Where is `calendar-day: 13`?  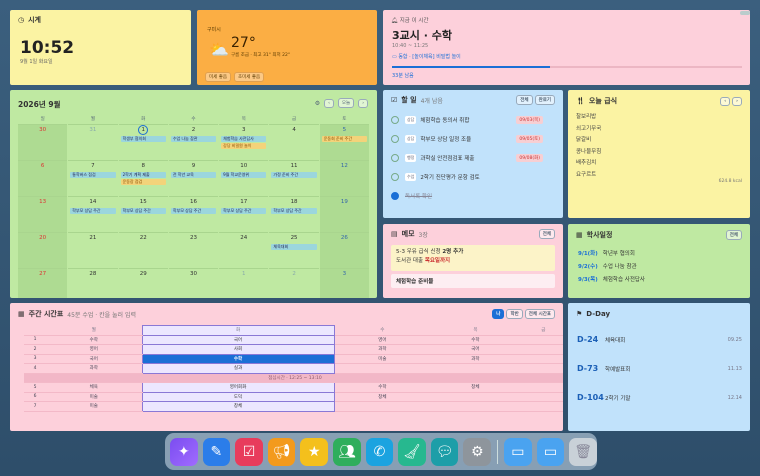 calendar-day: 13 is located at coordinates (43, 214).